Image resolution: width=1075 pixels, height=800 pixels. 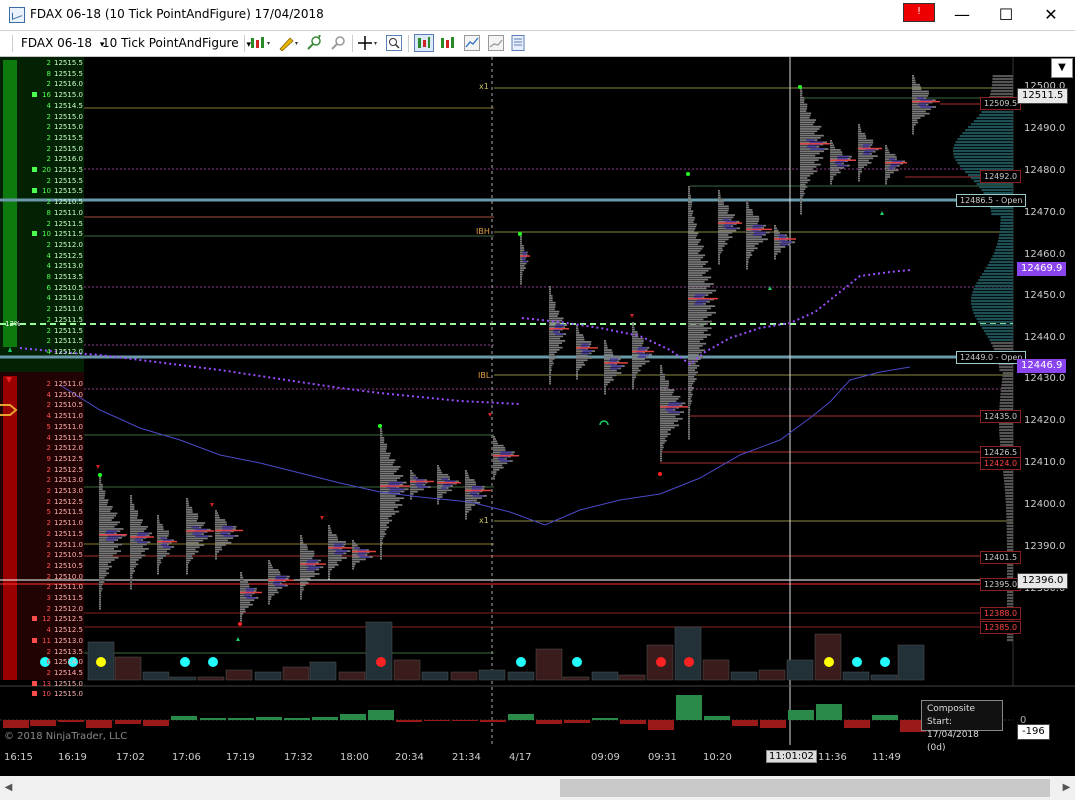 I want to click on zoom-in-icon, so click(x=314, y=43).